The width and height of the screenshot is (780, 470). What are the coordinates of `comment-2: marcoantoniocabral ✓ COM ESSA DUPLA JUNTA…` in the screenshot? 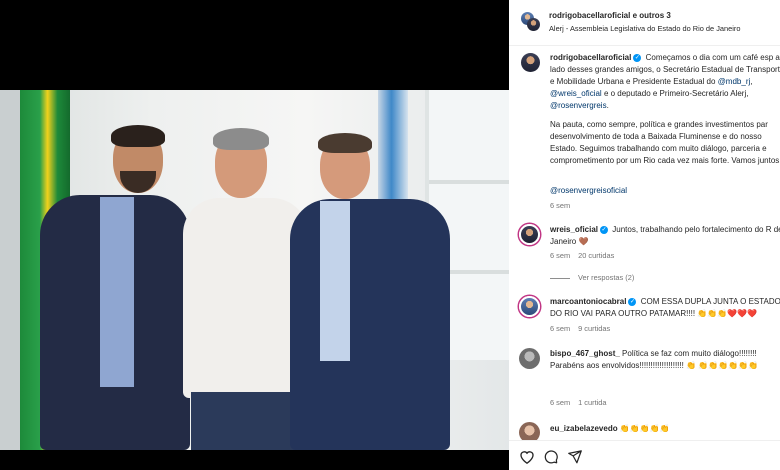 It's located at (665, 308).